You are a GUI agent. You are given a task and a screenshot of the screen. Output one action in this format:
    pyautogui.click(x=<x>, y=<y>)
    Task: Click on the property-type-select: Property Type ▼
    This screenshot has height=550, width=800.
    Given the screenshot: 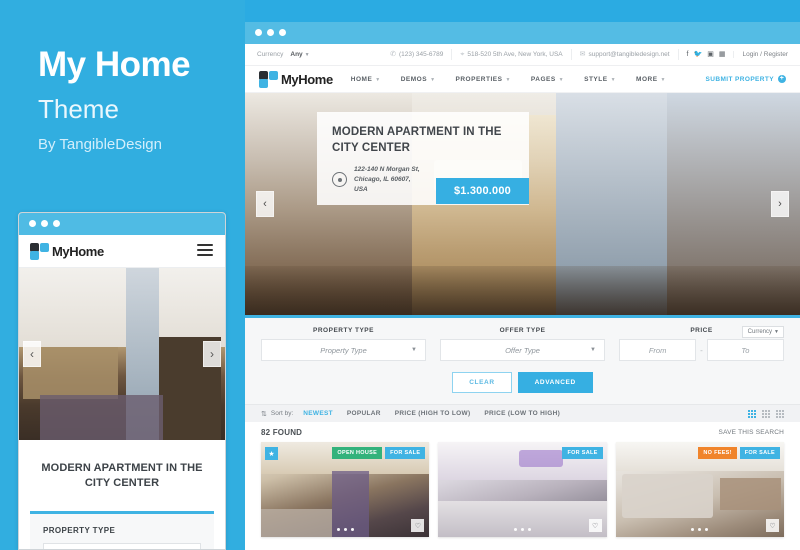 What is the action you would take?
    pyautogui.click(x=343, y=350)
    